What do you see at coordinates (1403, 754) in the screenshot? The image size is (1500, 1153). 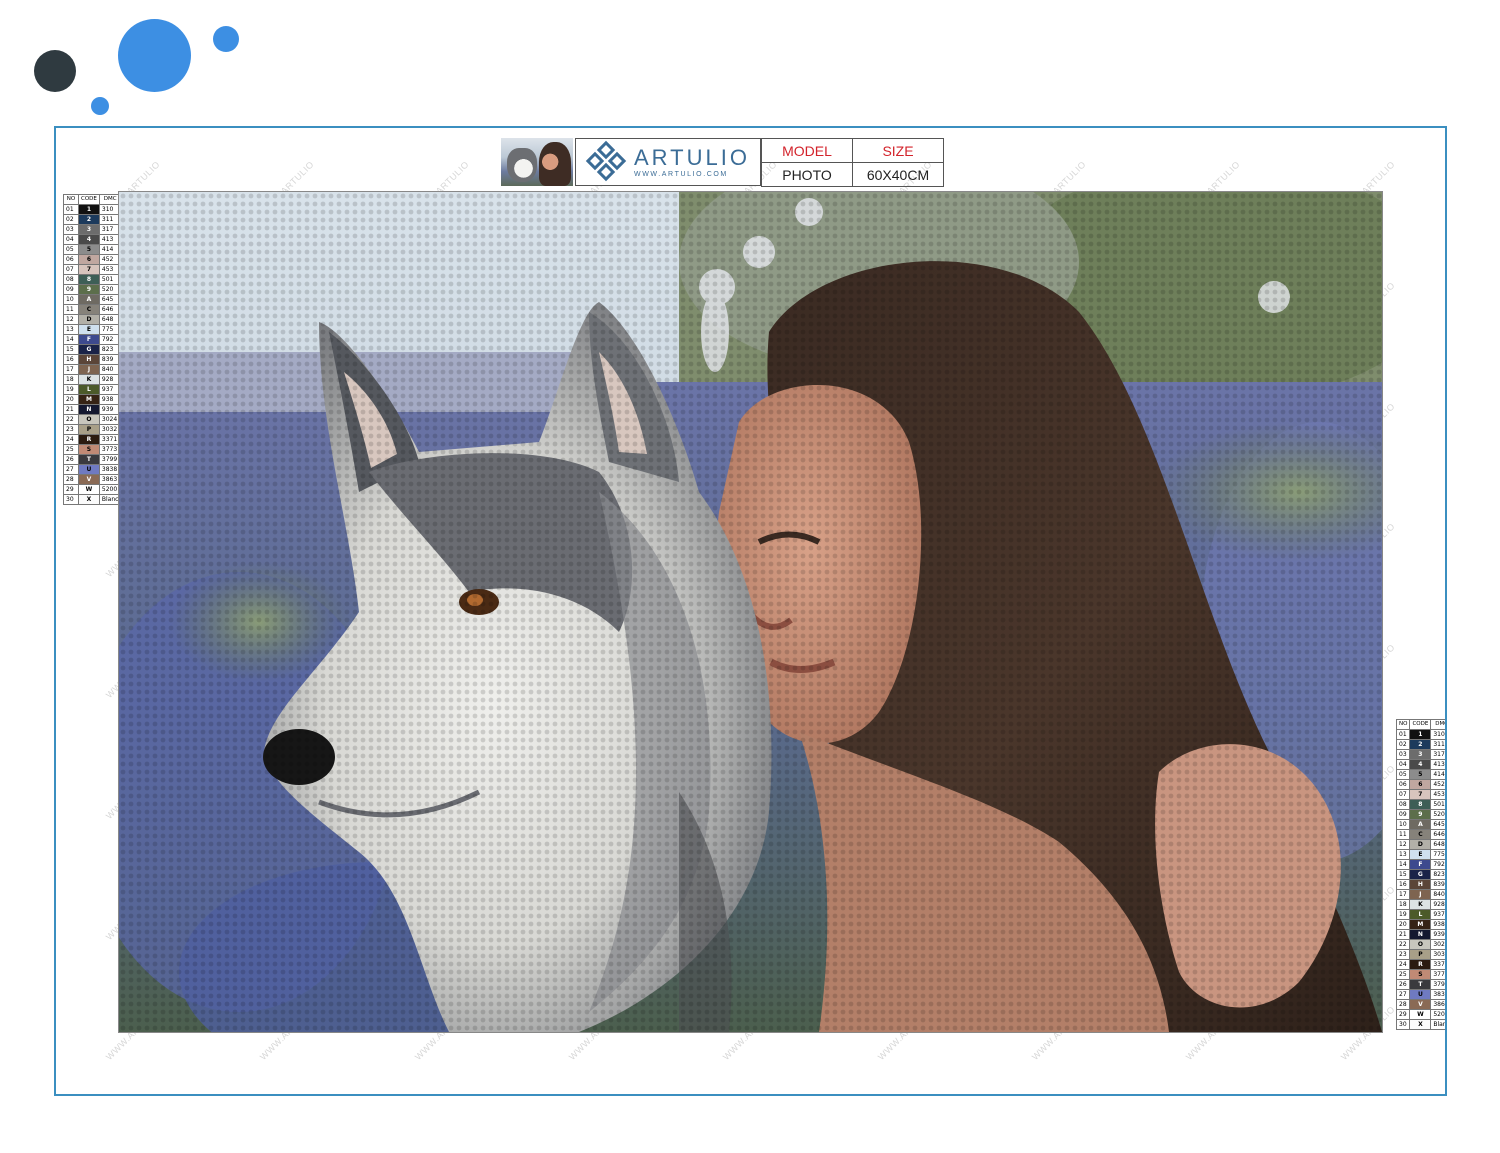 I see `legend-number: 03` at bounding box center [1403, 754].